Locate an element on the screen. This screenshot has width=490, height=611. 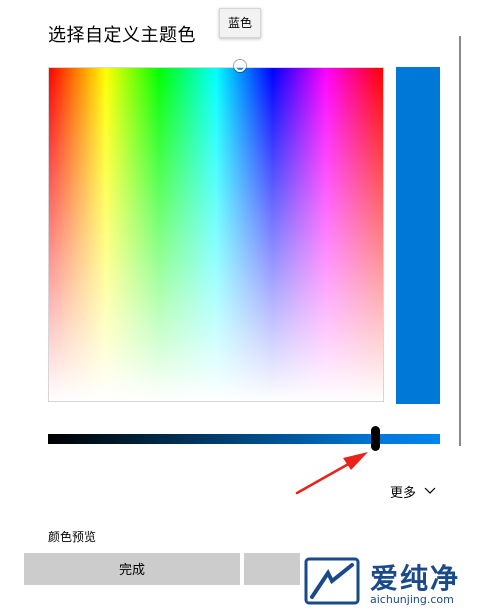
site-watermark-logo: 爱纯净 aichunjing.com is located at coordinates (395, 582).